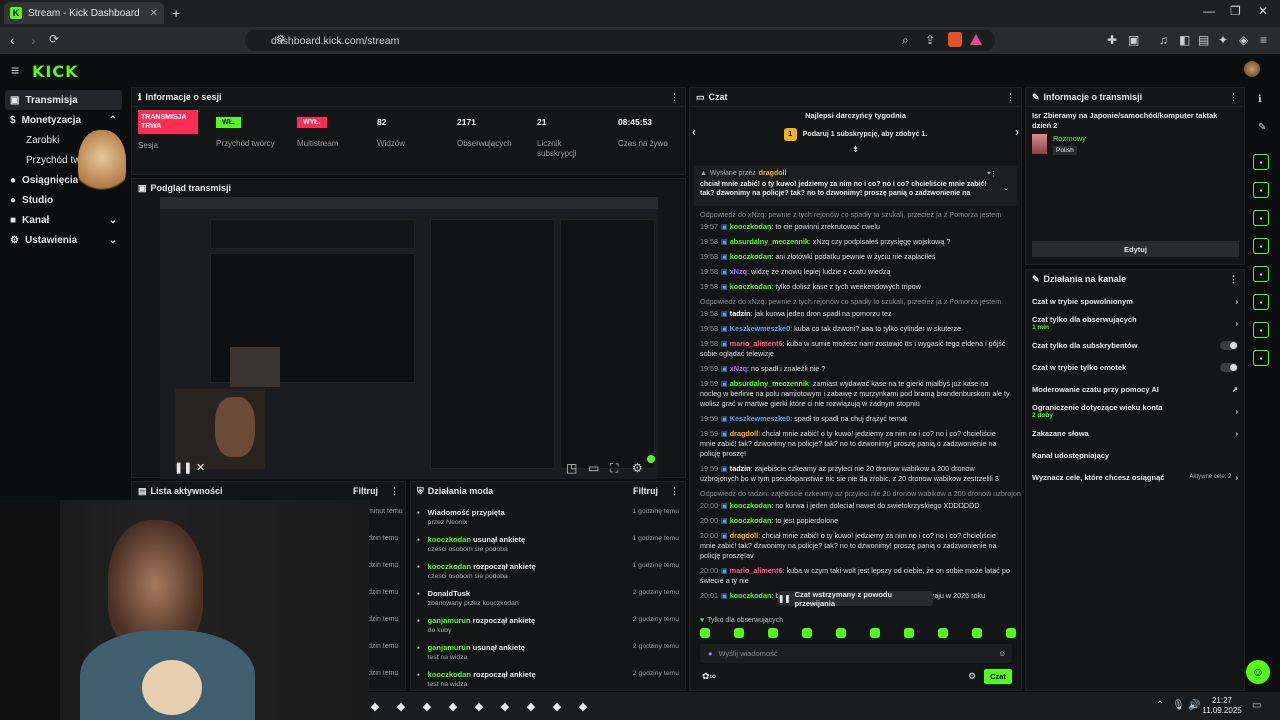  I want to click on forward-icon: ›, so click(33, 40).